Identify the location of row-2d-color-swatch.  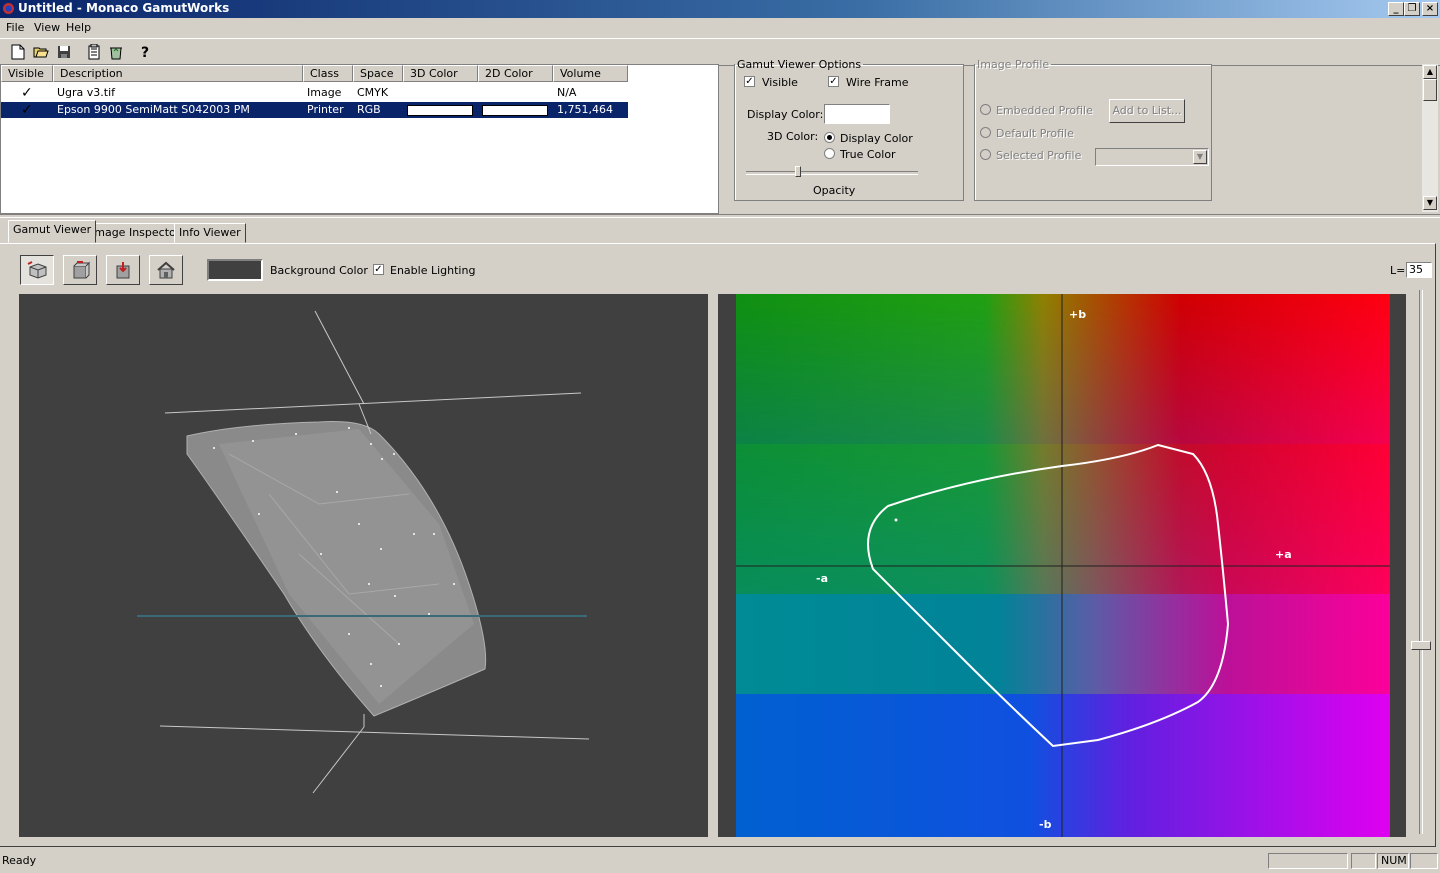
(515, 110).